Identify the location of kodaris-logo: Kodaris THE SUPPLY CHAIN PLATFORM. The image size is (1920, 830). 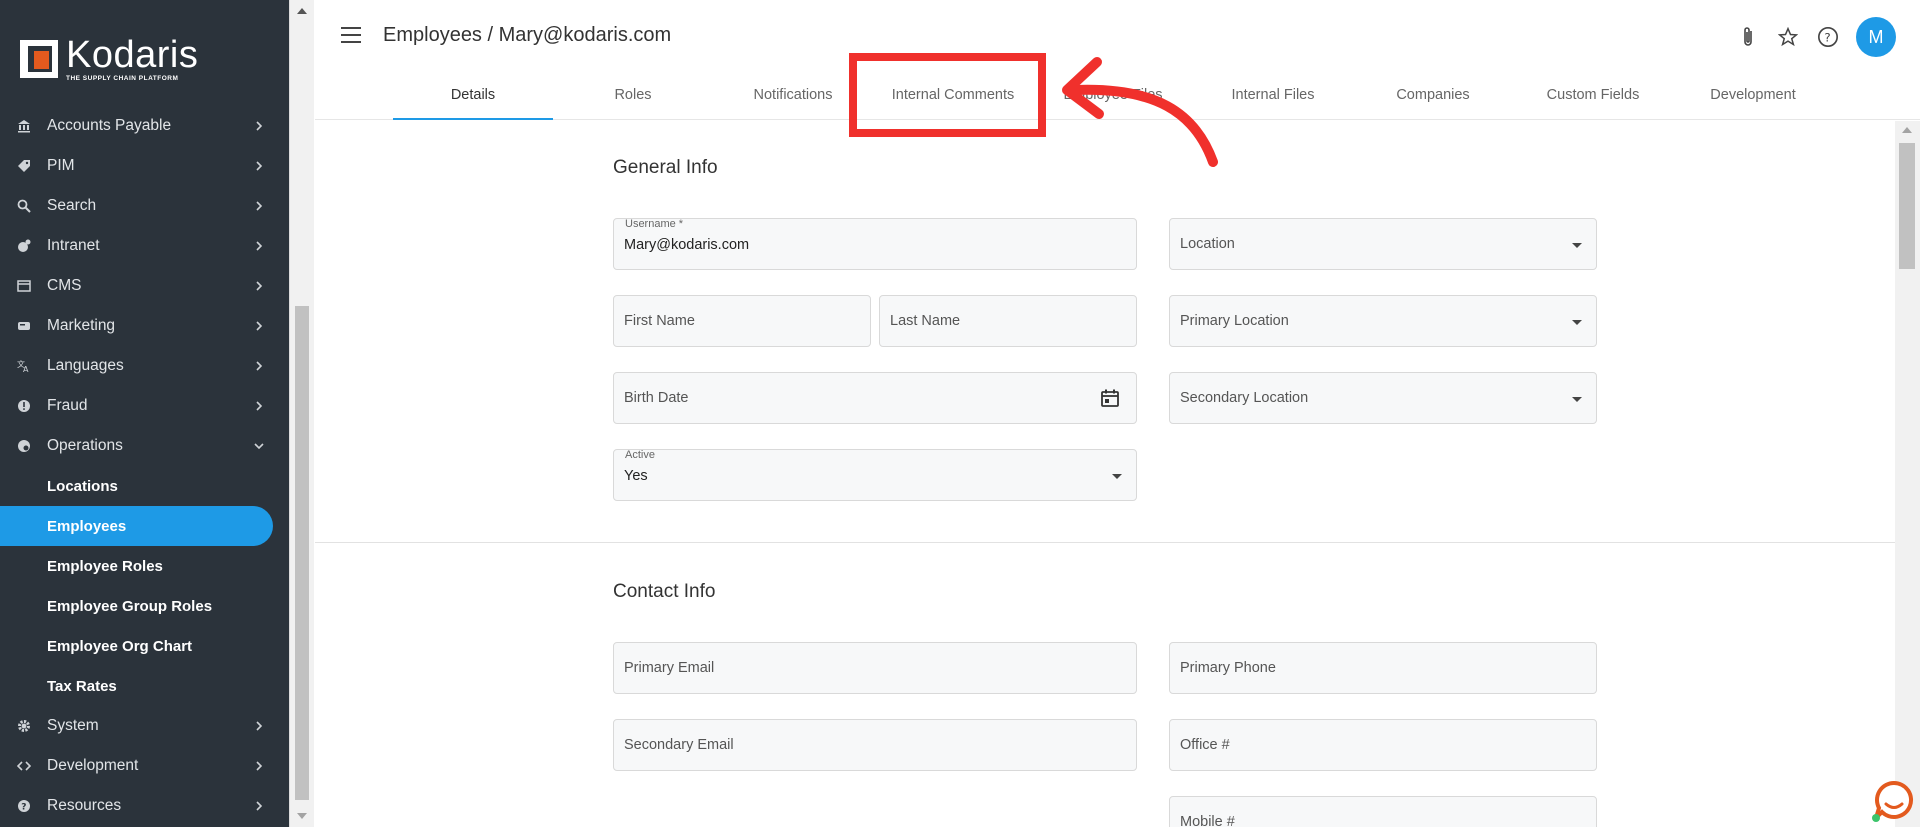
(108, 59).